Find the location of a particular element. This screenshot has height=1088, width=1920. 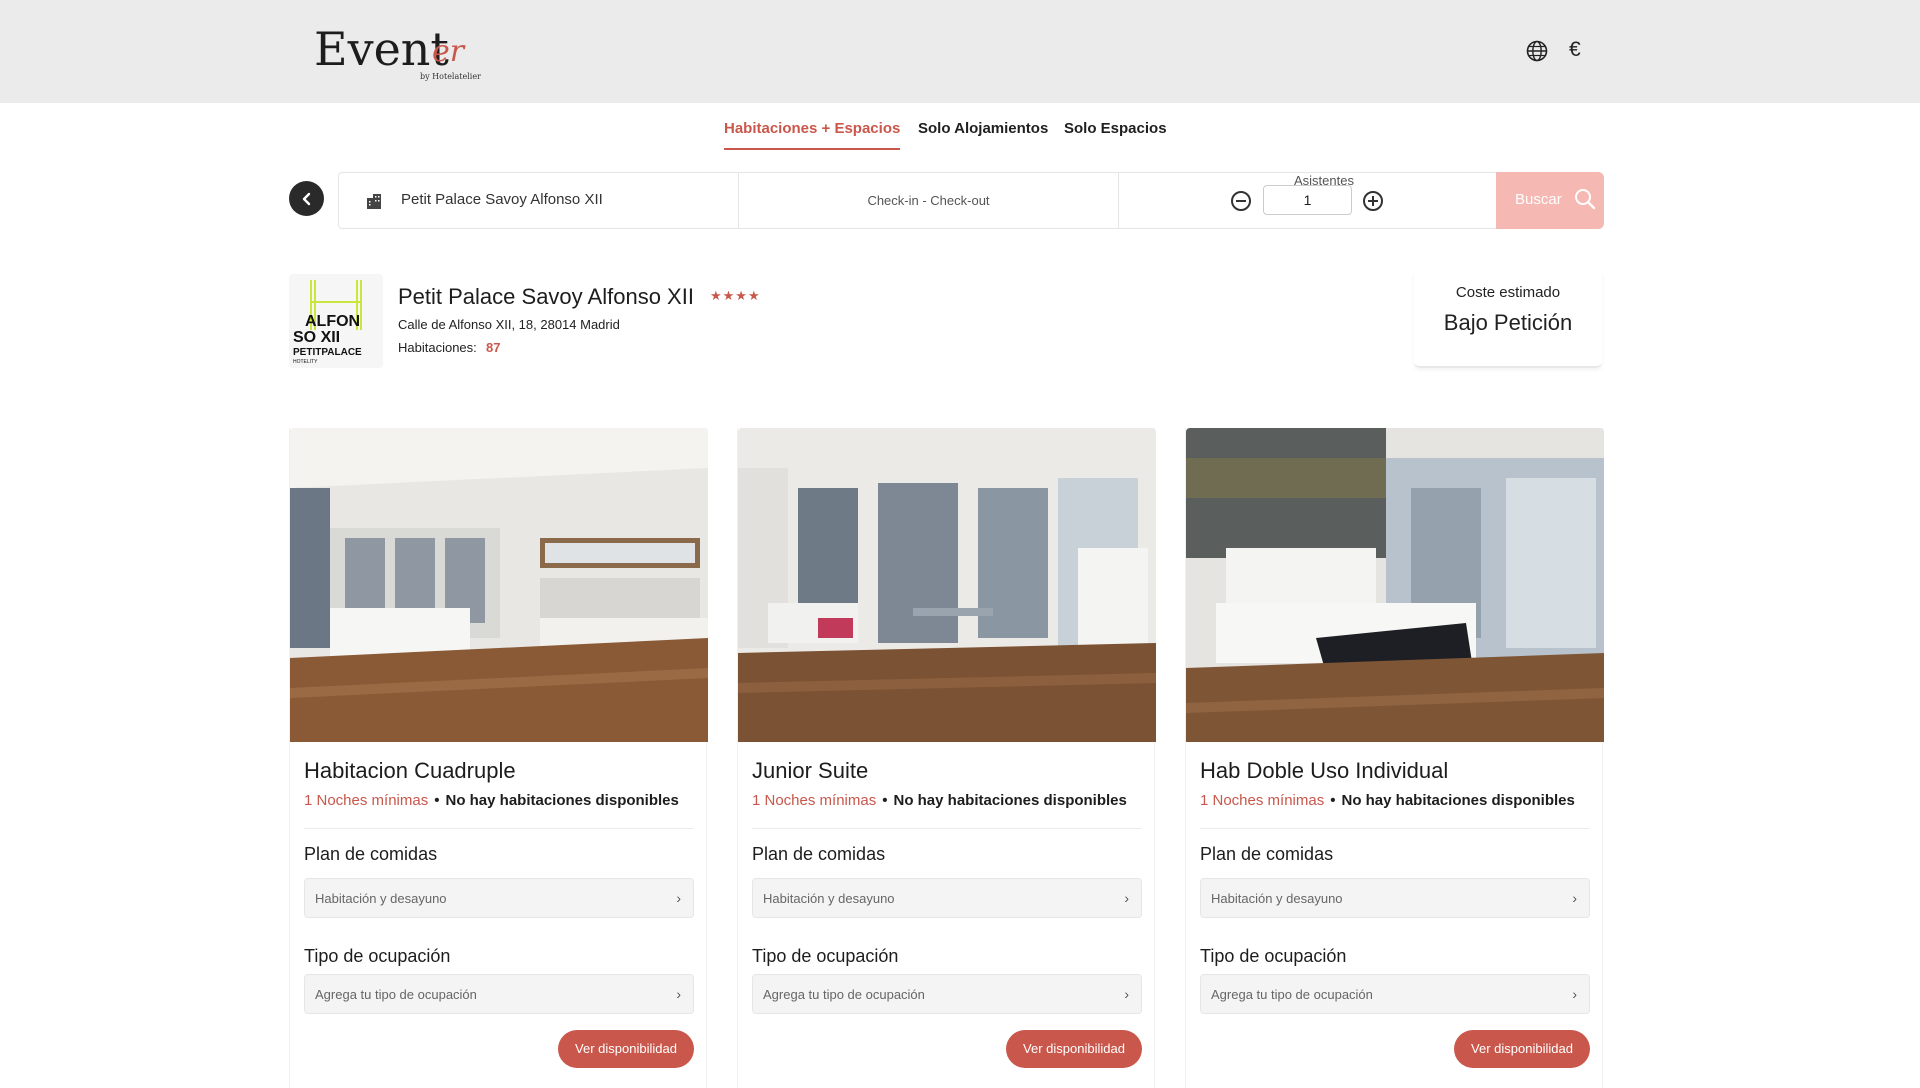

date-range-field: Check-in - Check-out is located at coordinates (929, 200).